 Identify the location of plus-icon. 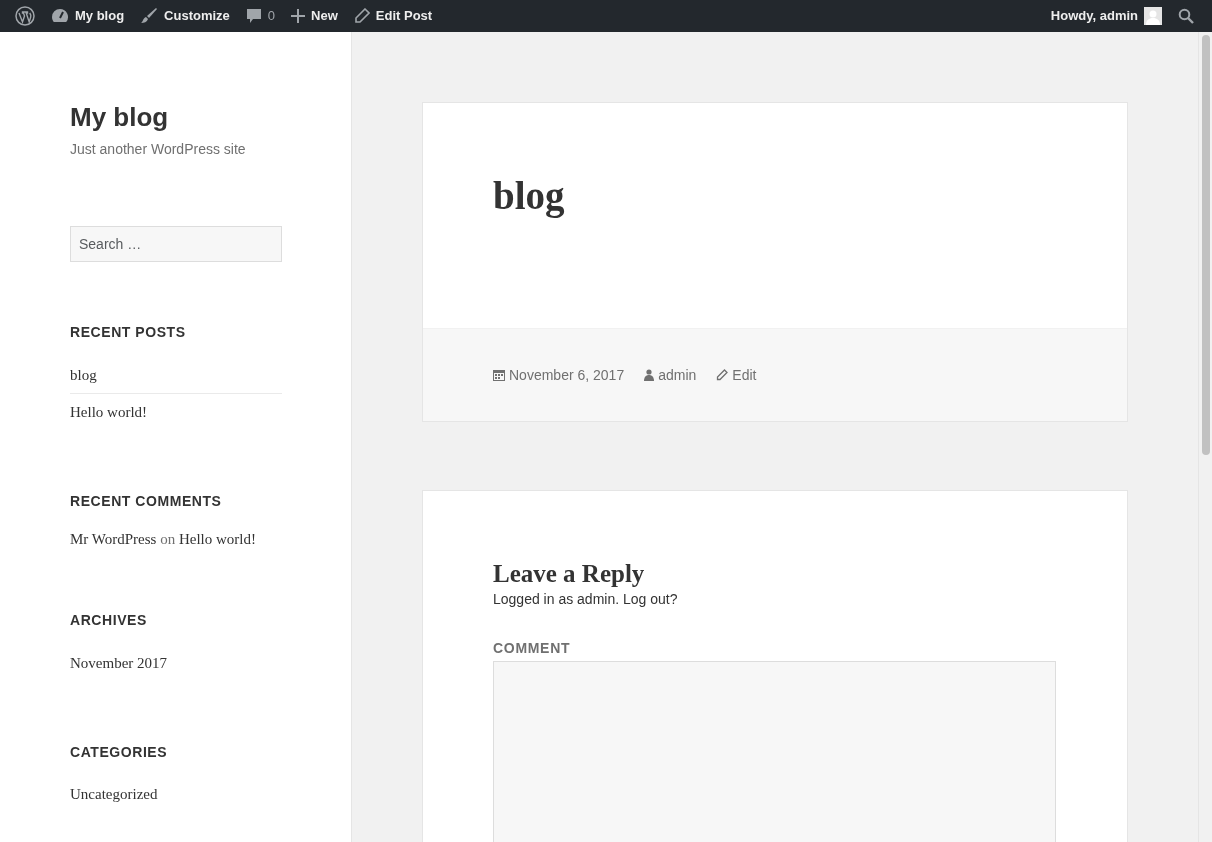
(298, 16).